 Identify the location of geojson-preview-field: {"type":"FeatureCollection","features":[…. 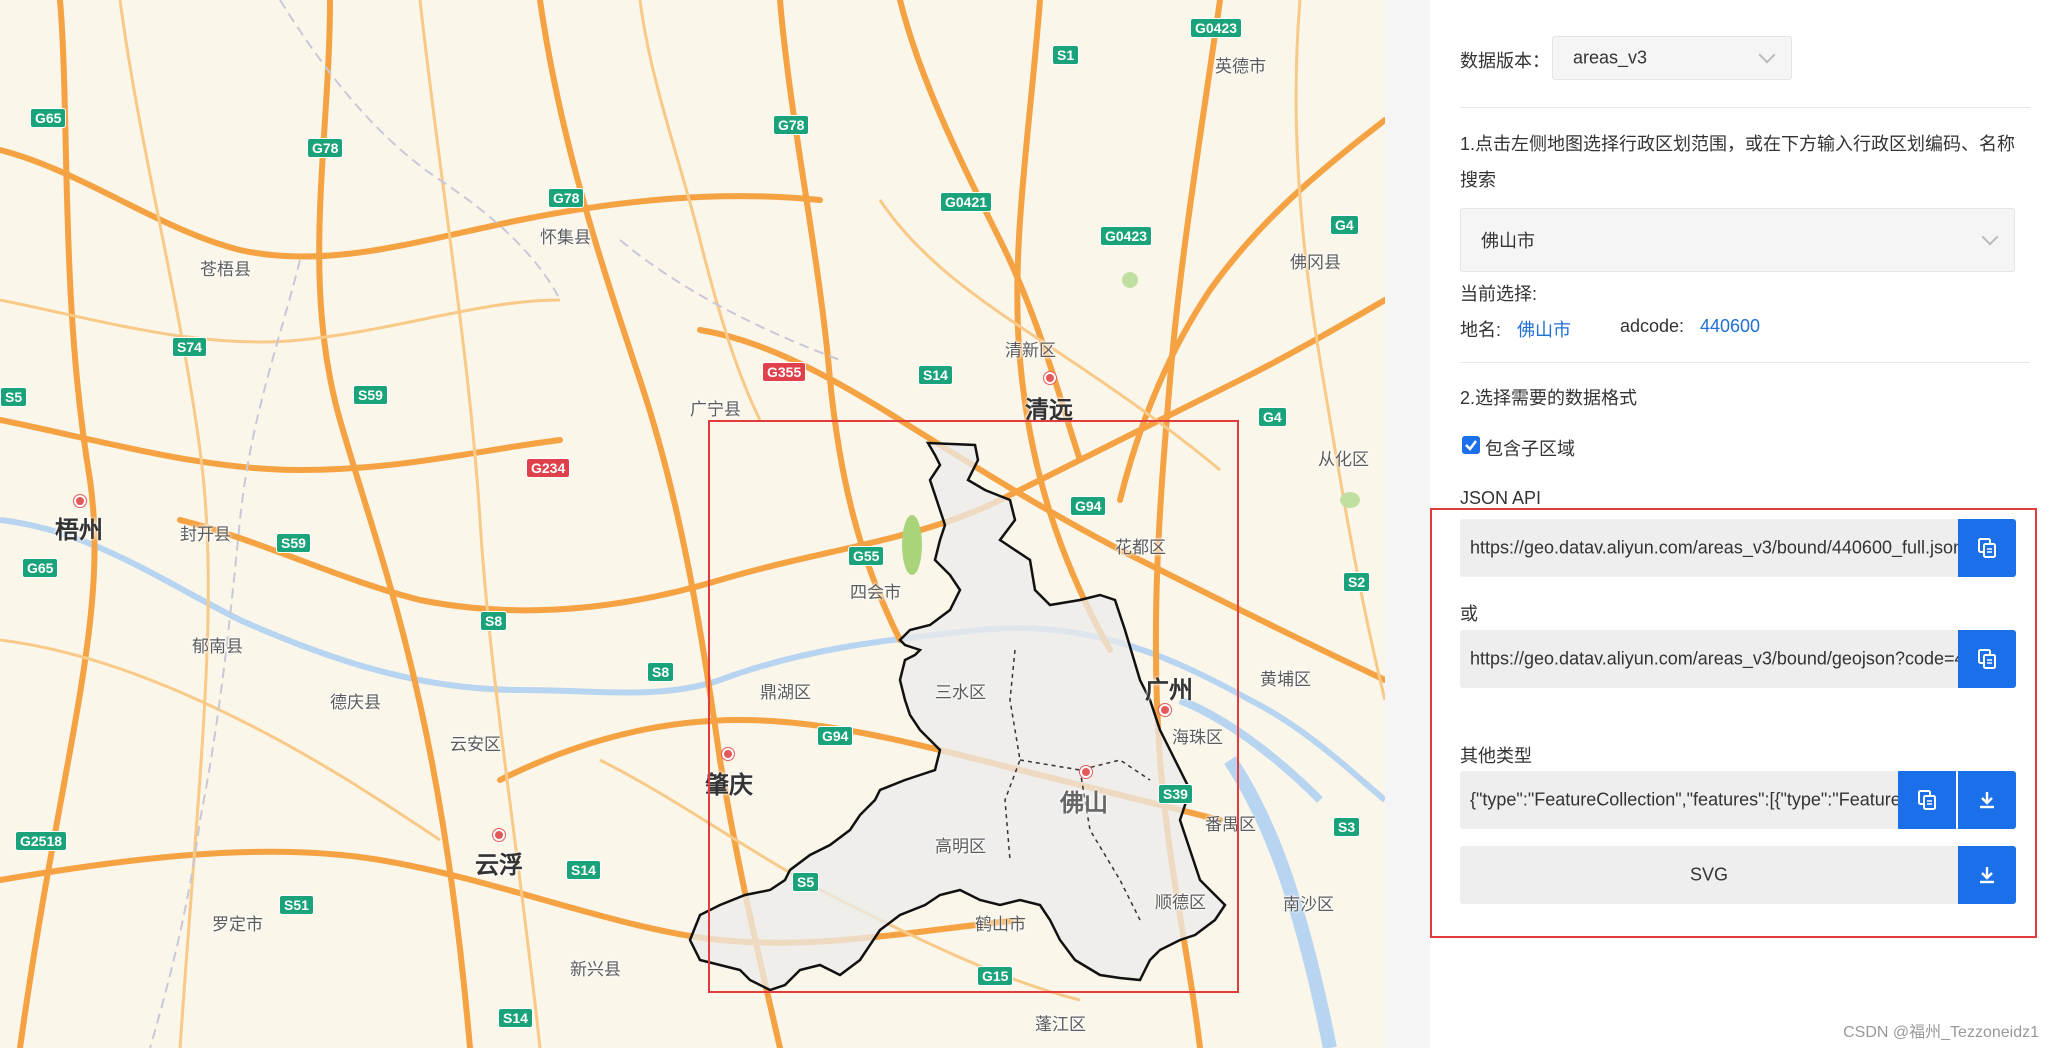
(1679, 800).